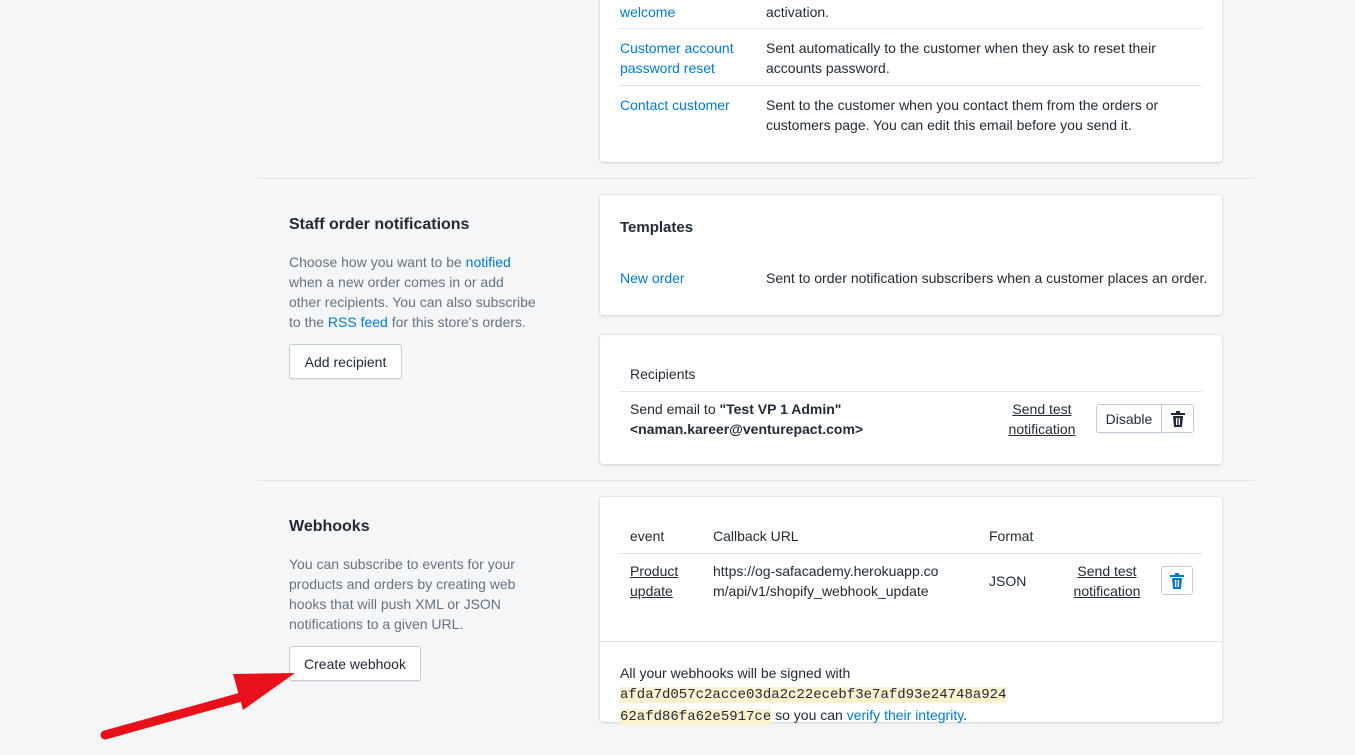 This screenshot has width=1355, height=755. I want to click on delete-webhook-button, so click(1177, 580).